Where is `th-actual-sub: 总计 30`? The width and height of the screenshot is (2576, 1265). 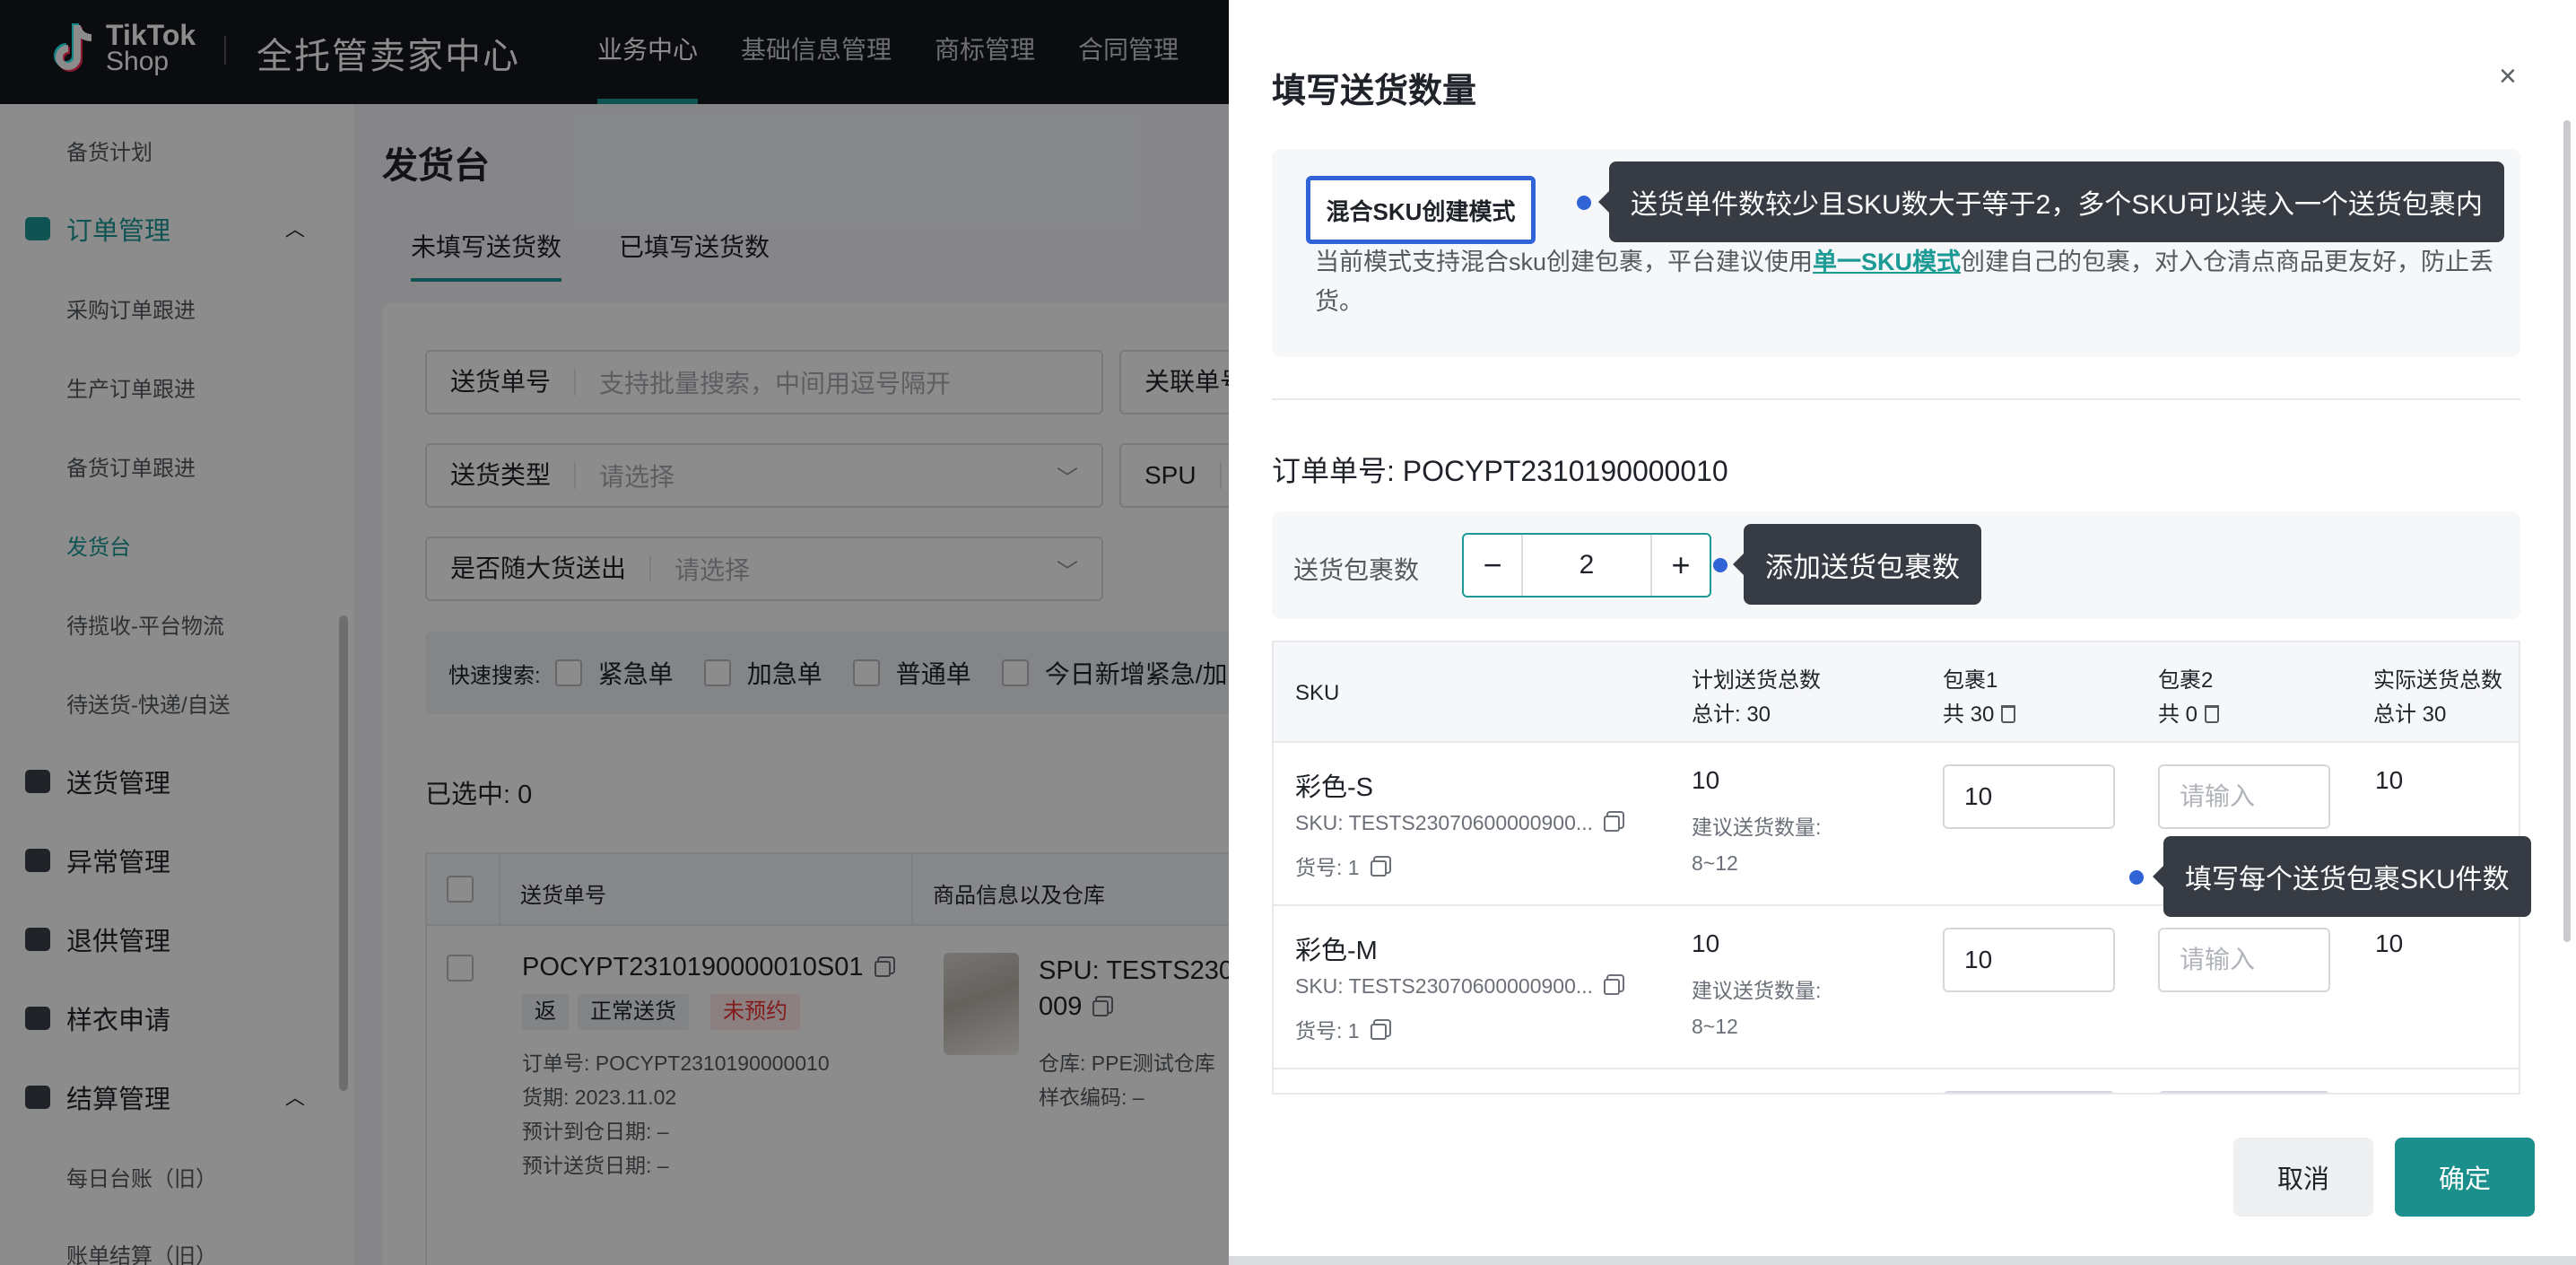
th-actual-sub: 总计 30 is located at coordinates (2410, 714).